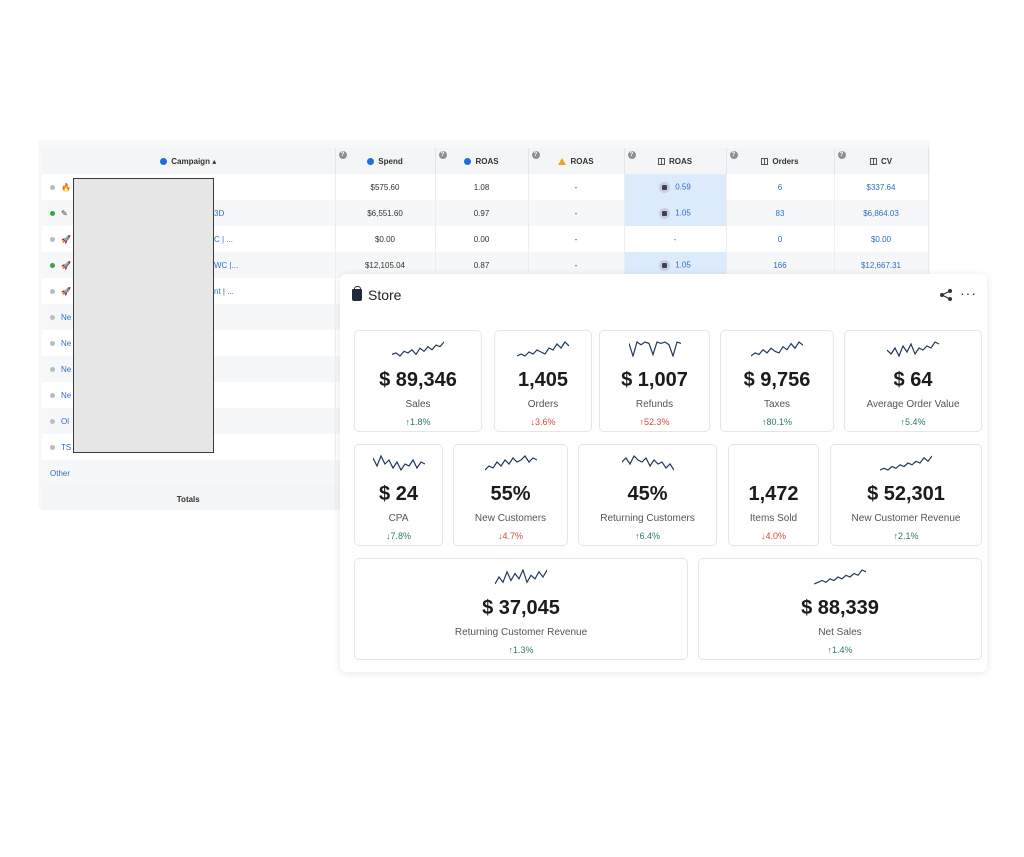 Image resolution: width=1024 pixels, height=857 pixels. I want to click on sort-asc-icon: ▴, so click(214, 161).